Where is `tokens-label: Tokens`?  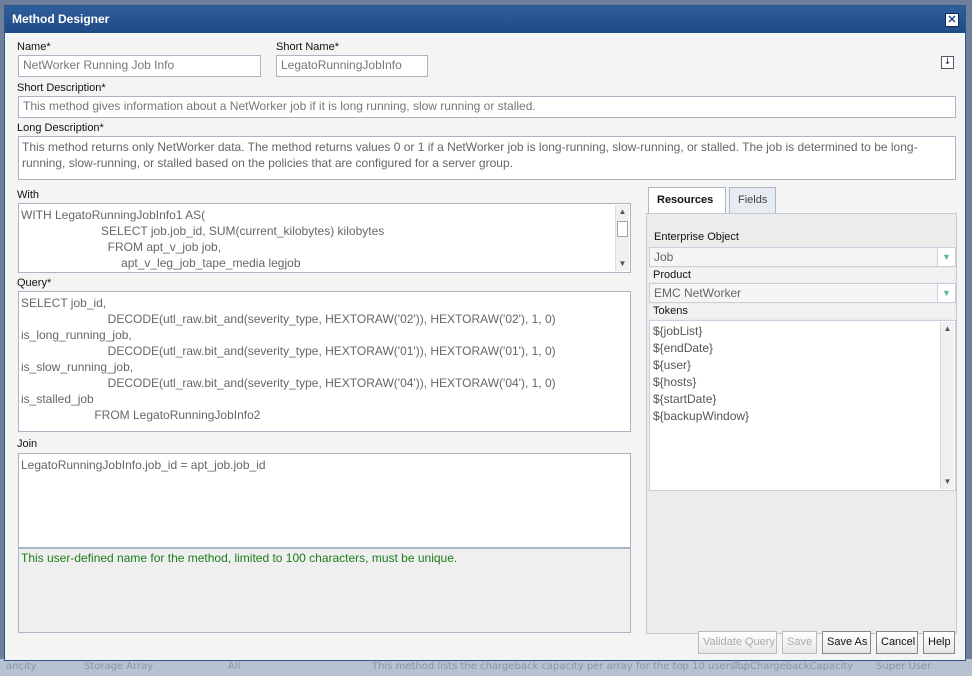 tokens-label: Tokens is located at coordinates (801, 311).